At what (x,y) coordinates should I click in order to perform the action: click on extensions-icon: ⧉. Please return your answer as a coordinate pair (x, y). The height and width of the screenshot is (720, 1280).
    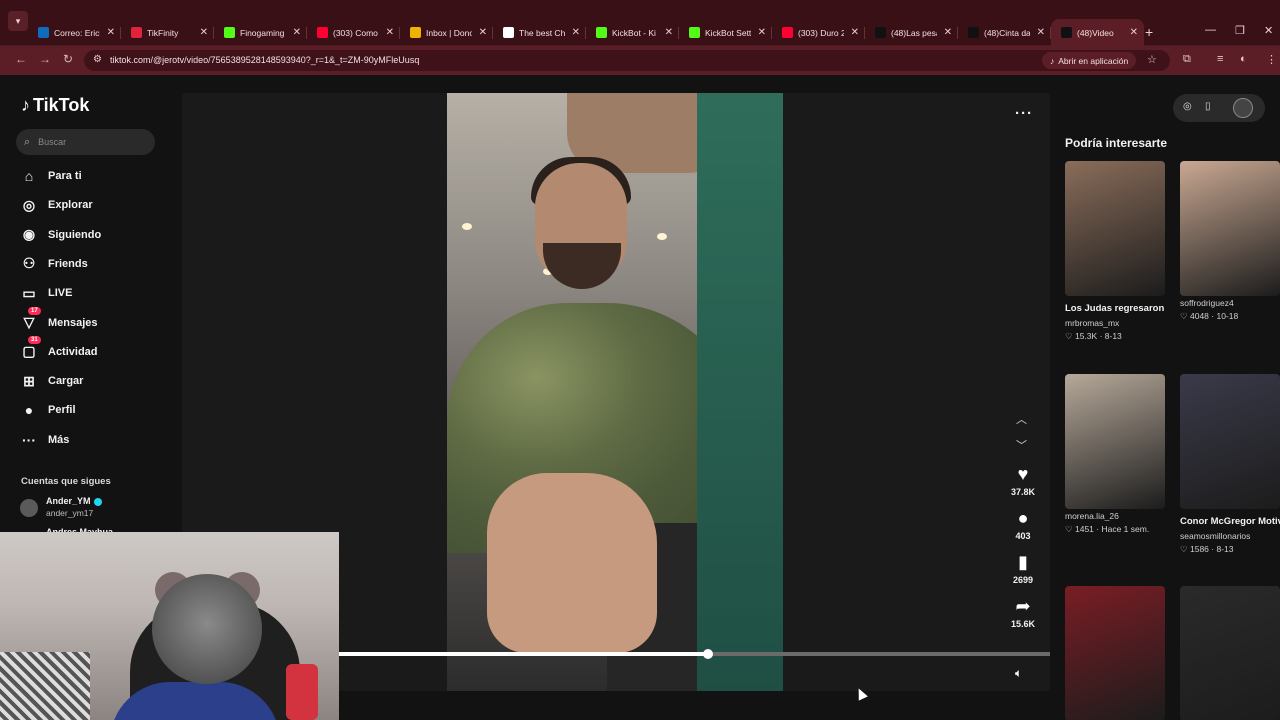
    Looking at the image, I should click on (1187, 59).